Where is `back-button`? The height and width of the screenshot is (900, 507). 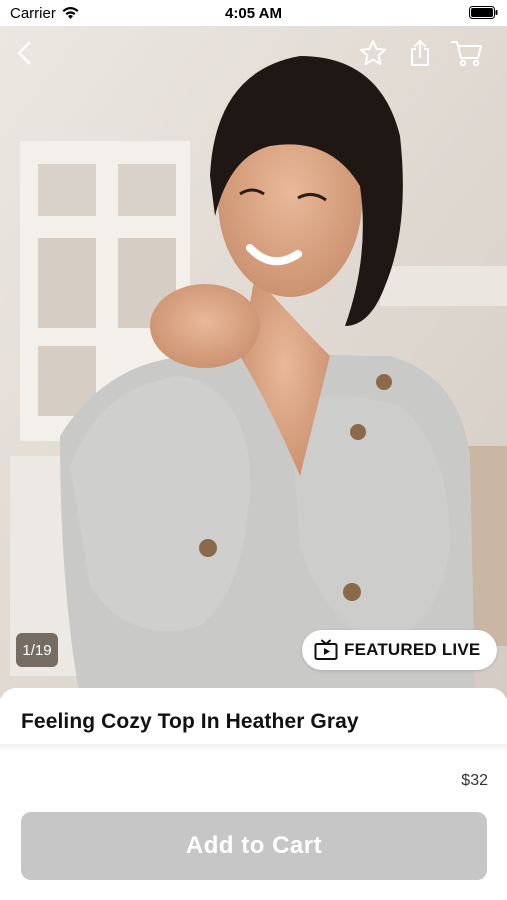 back-button is located at coordinates (25, 53).